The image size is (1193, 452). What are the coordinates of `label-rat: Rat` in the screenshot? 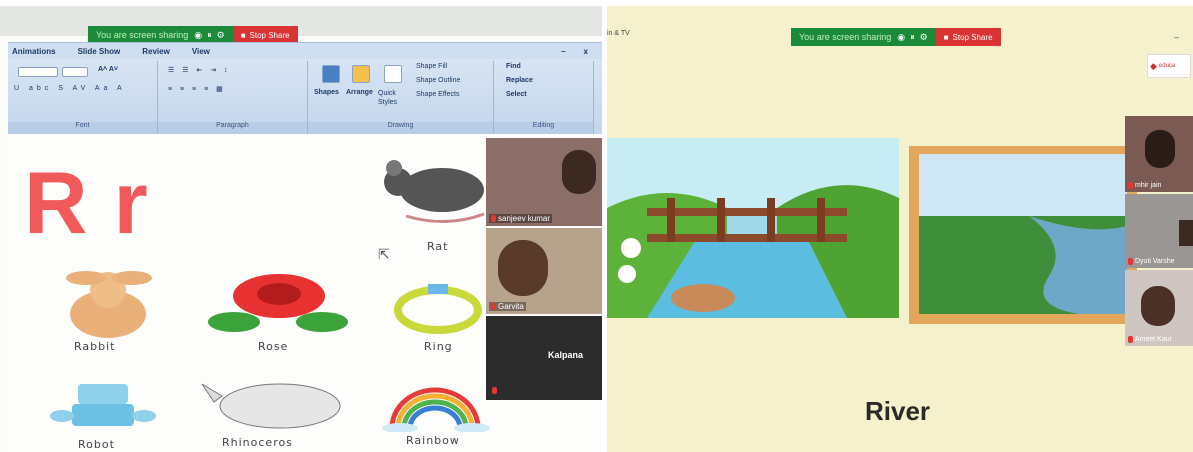 It's located at (438, 246).